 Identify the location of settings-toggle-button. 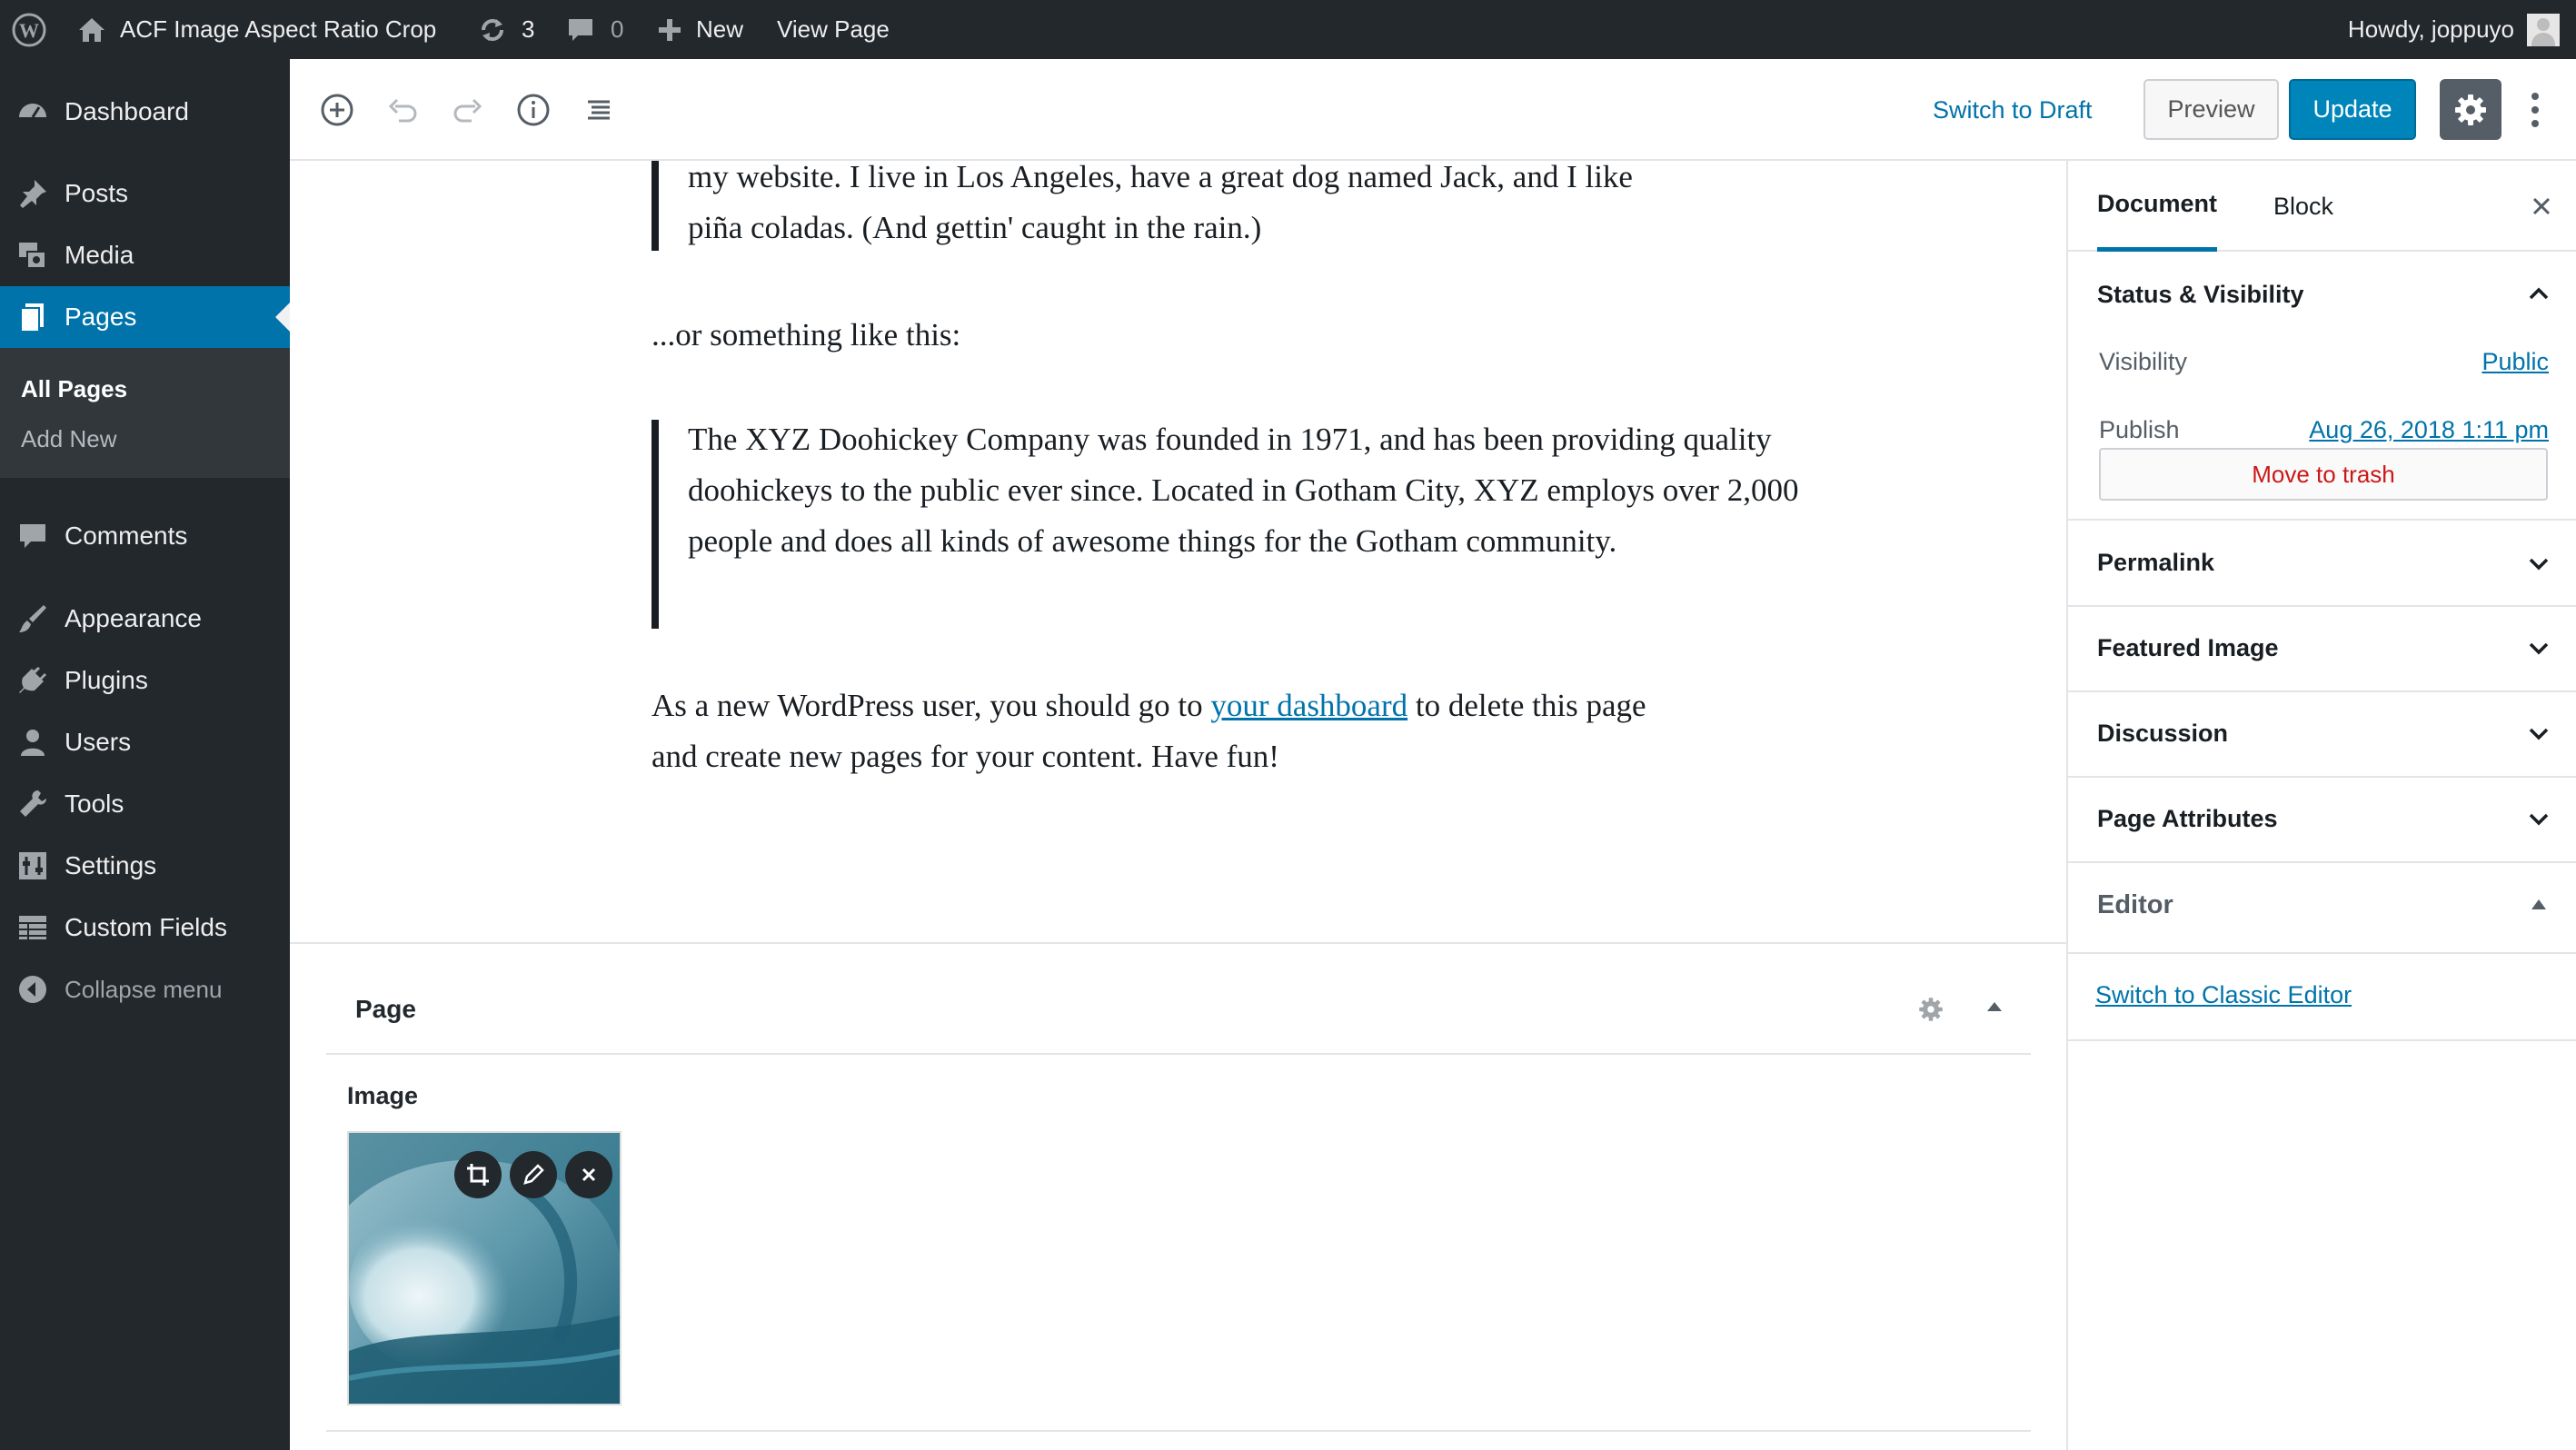
(2471, 109).